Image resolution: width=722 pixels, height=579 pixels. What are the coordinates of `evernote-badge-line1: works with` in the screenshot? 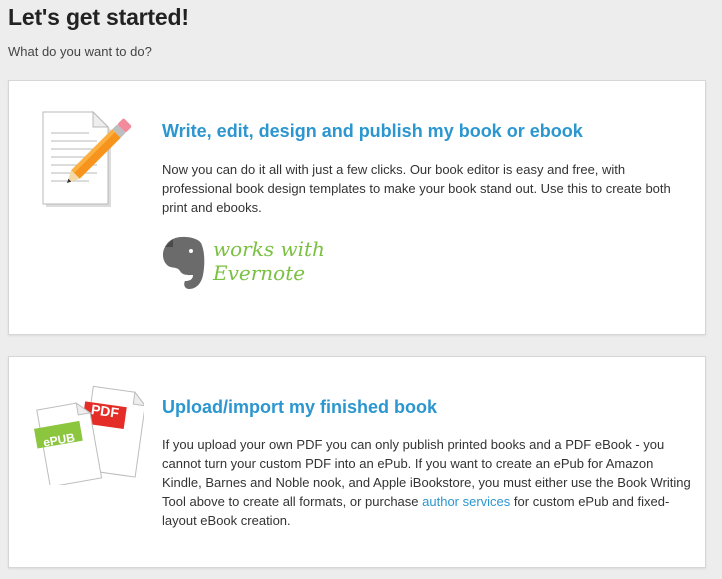 It's located at (269, 249).